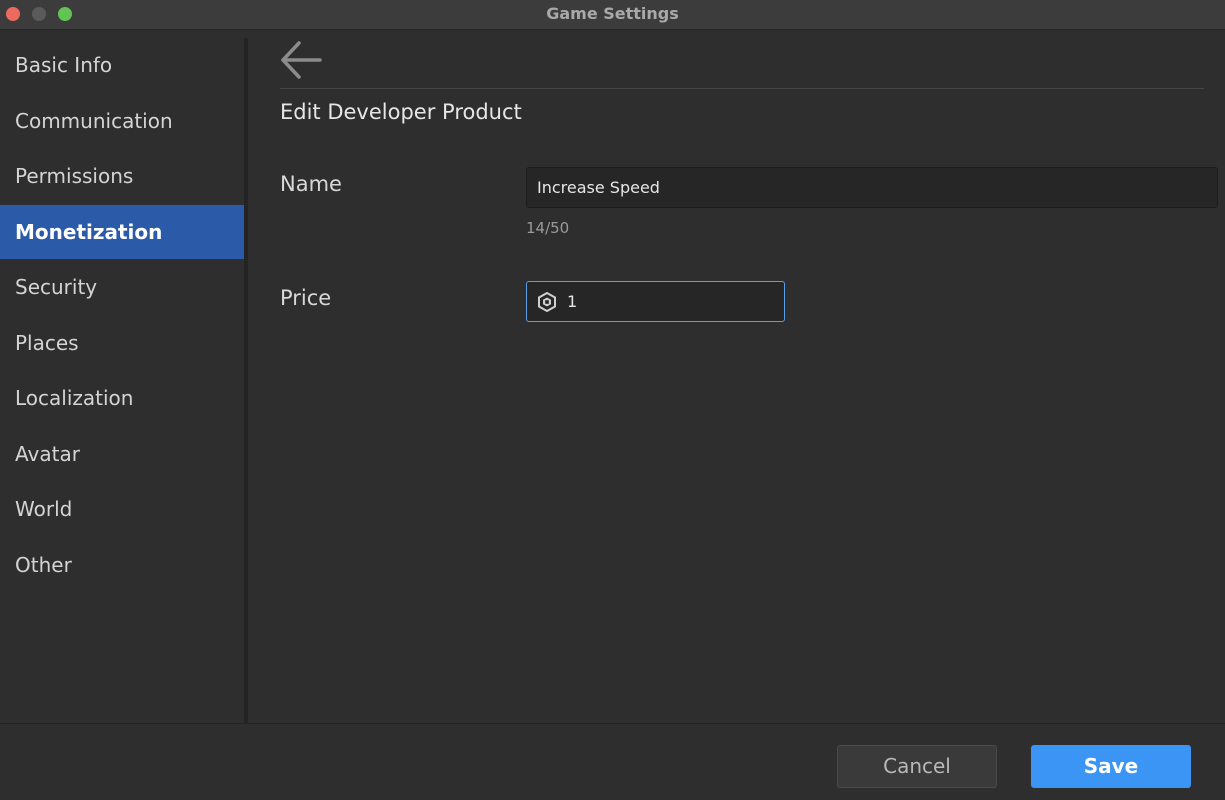  I want to click on arrow-left-icon, so click(301, 60).